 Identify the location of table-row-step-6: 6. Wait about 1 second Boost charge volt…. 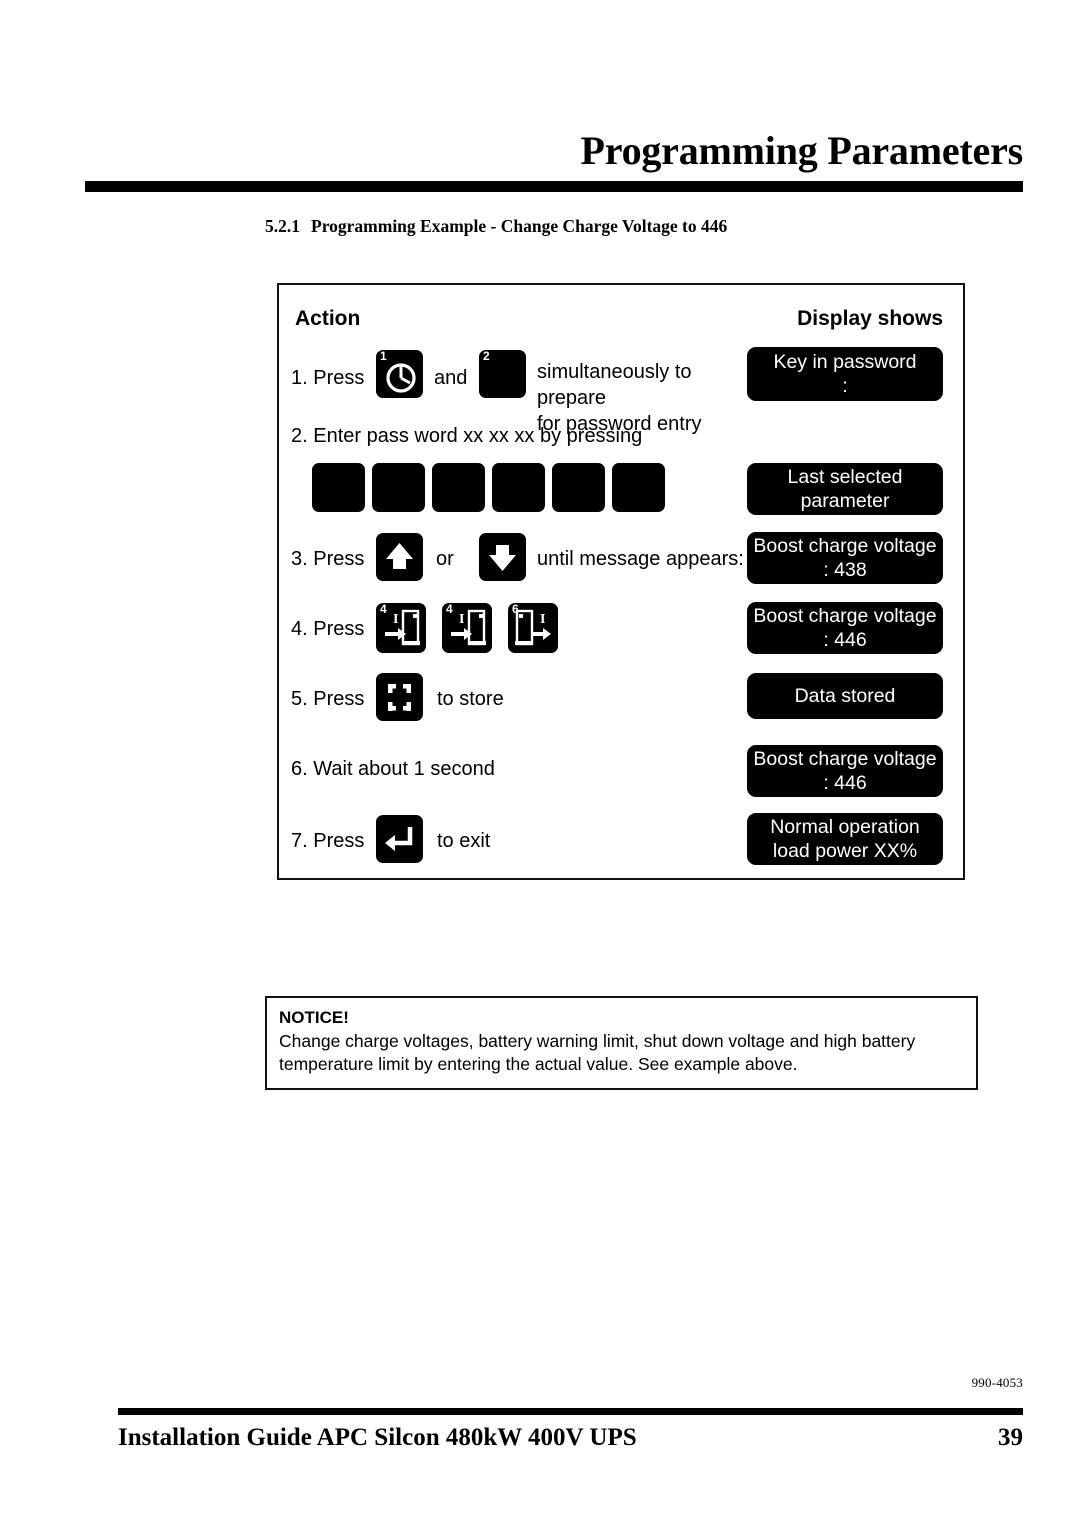
(621, 774).